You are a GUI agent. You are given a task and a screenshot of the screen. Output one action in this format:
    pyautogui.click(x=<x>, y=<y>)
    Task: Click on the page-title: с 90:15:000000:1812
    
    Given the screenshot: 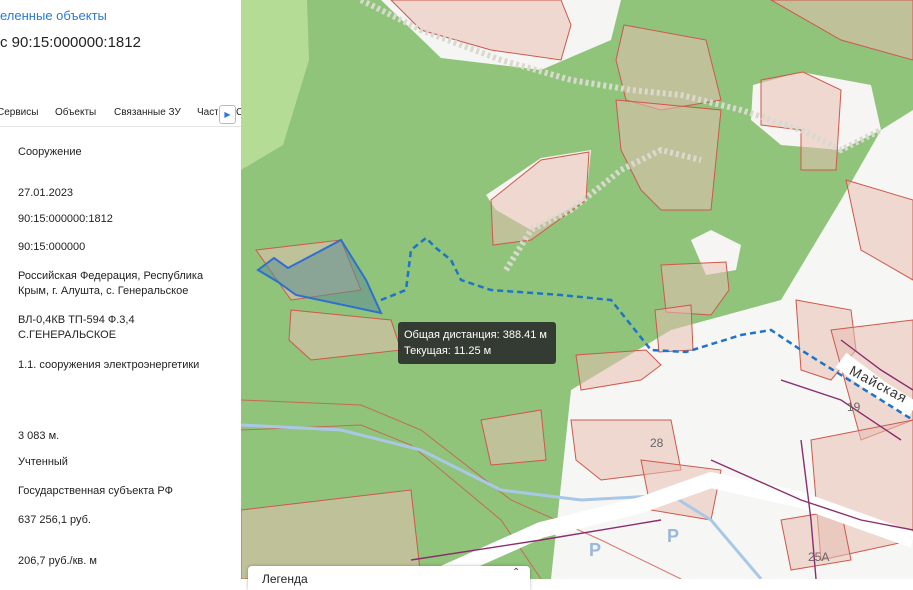 What is the action you would take?
    pyautogui.click(x=70, y=42)
    